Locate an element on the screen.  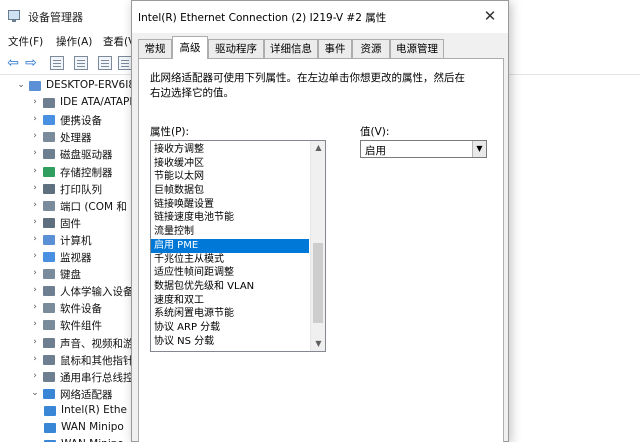
tree-item: › 人体学输入设备 is located at coordinates (85, 291).